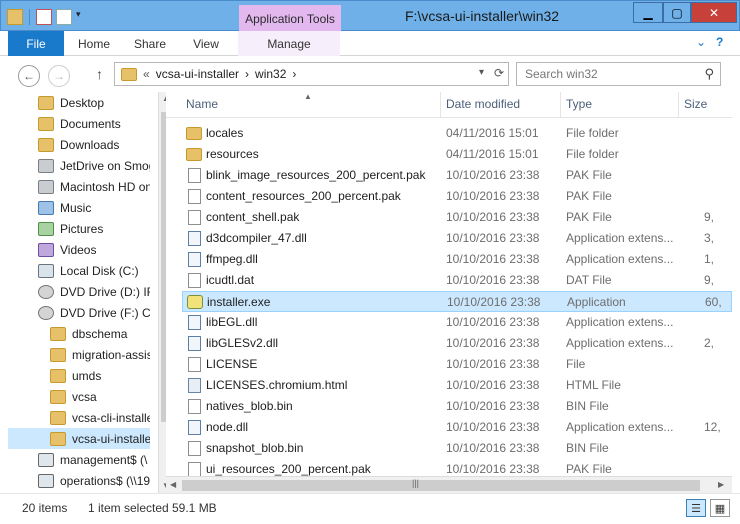  What do you see at coordinates (719, 42) in the screenshot?
I see `help-icon: ?` at bounding box center [719, 42].